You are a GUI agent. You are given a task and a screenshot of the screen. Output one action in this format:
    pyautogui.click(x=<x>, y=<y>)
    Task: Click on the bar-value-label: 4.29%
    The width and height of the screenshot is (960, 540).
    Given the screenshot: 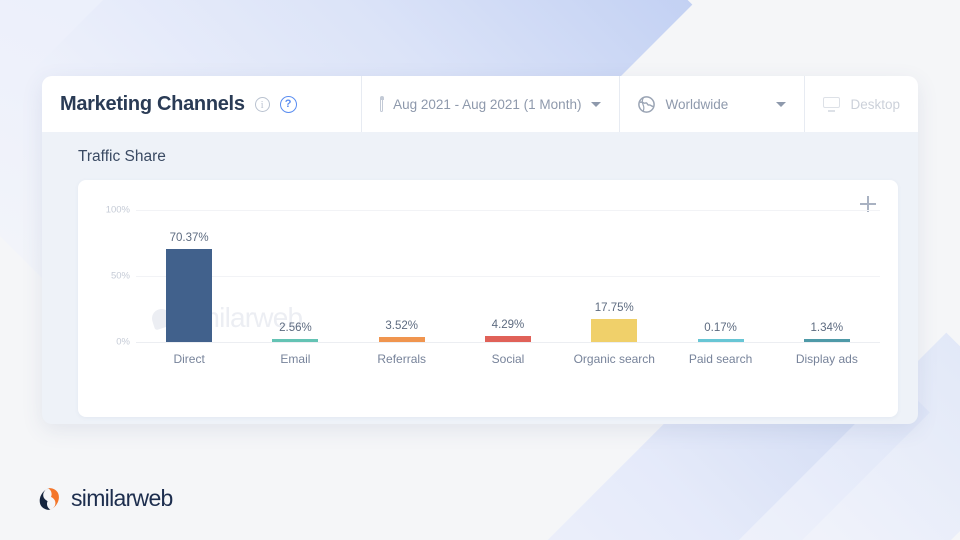 What is the action you would take?
    pyautogui.click(x=508, y=325)
    